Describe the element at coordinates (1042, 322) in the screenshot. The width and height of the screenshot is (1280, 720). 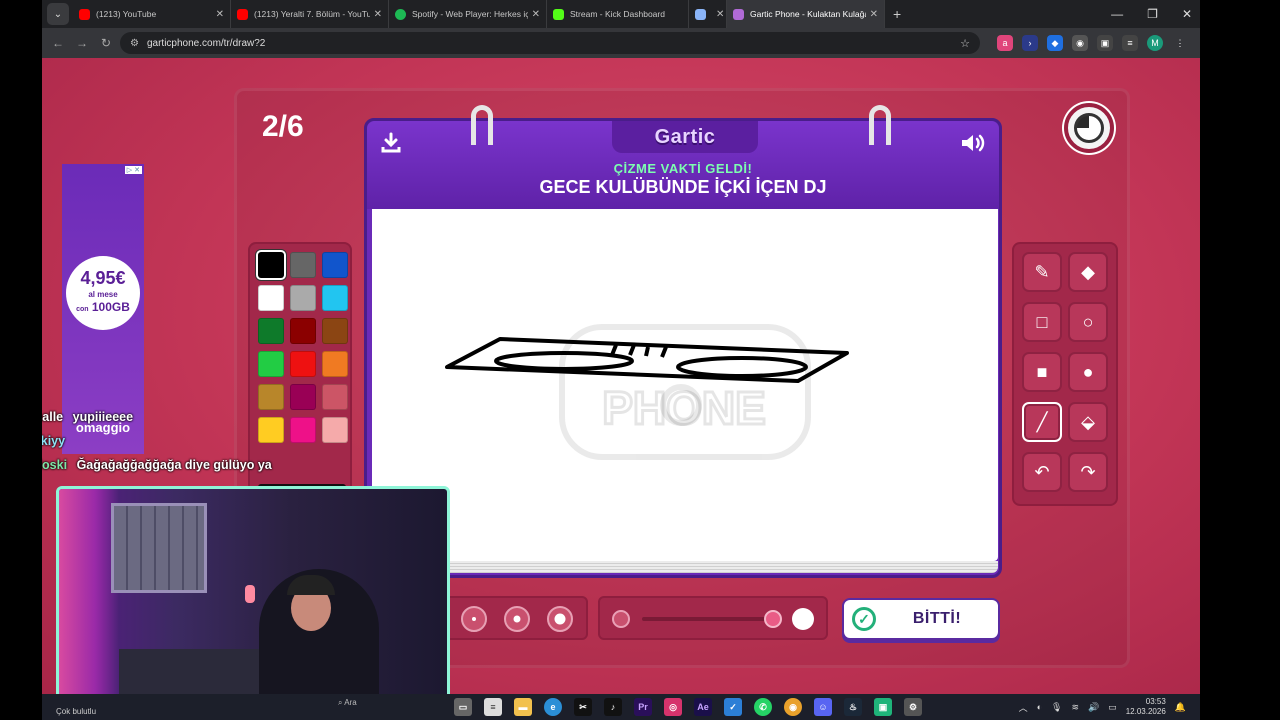
I see `rectangle-outline-tool: □` at that location.